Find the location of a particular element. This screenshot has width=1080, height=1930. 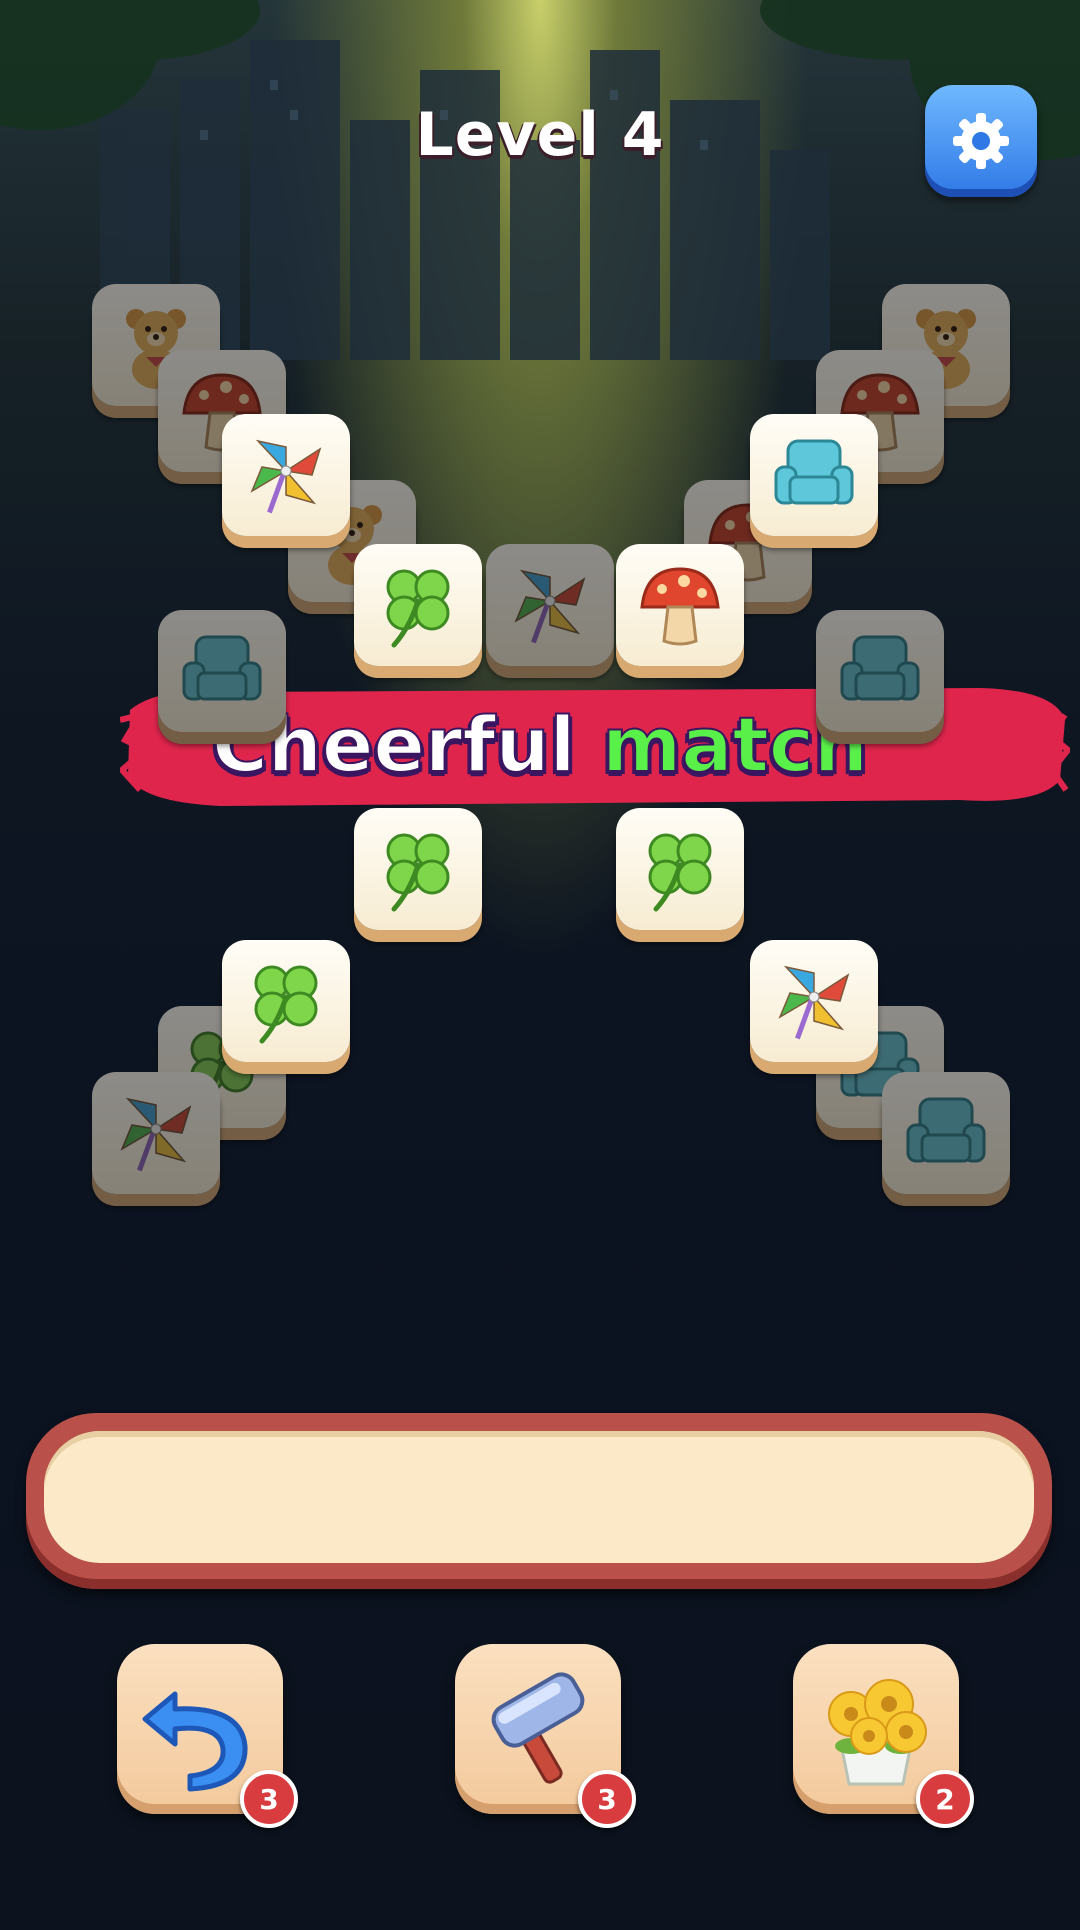

flower-pot-icon is located at coordinates (877, 1732).